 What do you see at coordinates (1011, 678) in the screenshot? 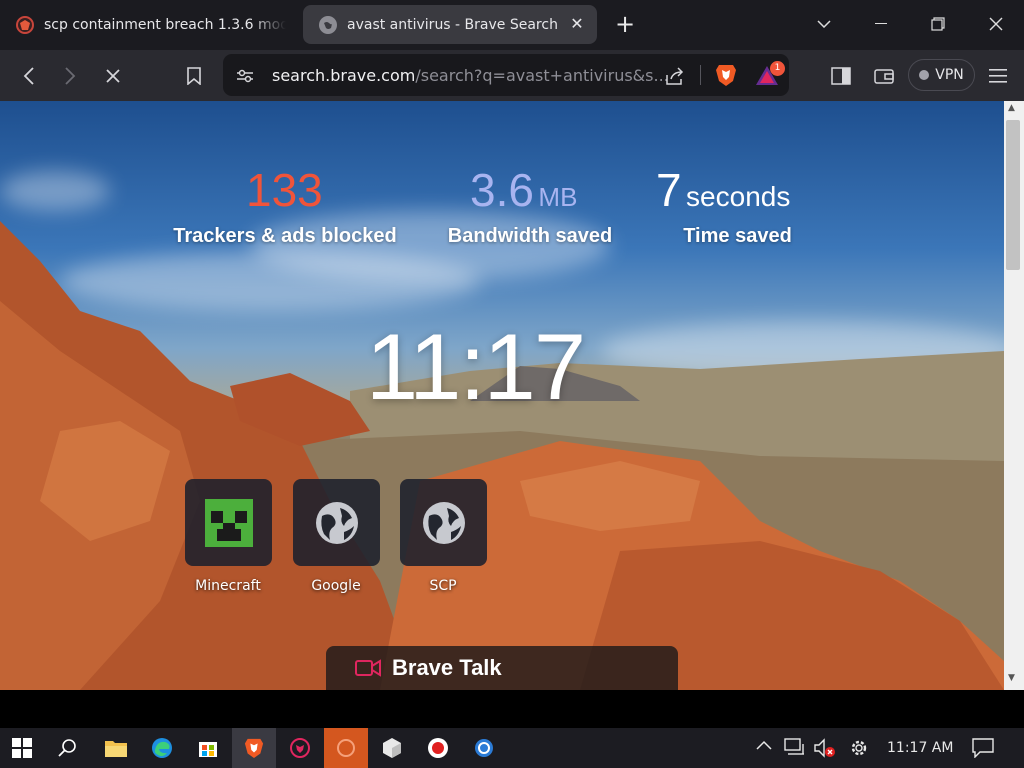
I see `scroll-down-icon: ▼` at bounding box center [1011, 678].